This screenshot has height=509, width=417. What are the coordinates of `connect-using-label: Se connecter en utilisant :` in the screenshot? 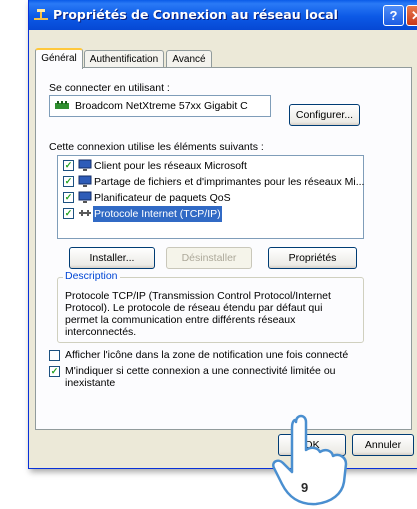 It's located at (109, 88).